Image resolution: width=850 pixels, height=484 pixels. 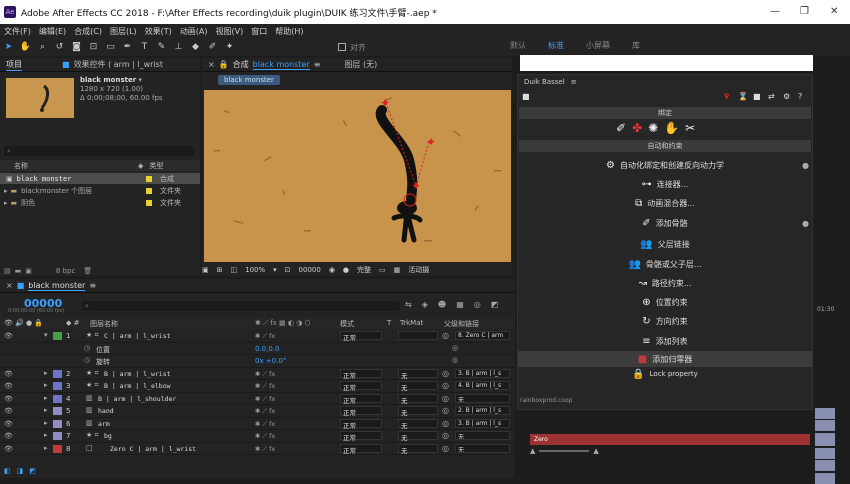 I want to click on property-value: 0x +0.0°, so click(x=270, y=361).